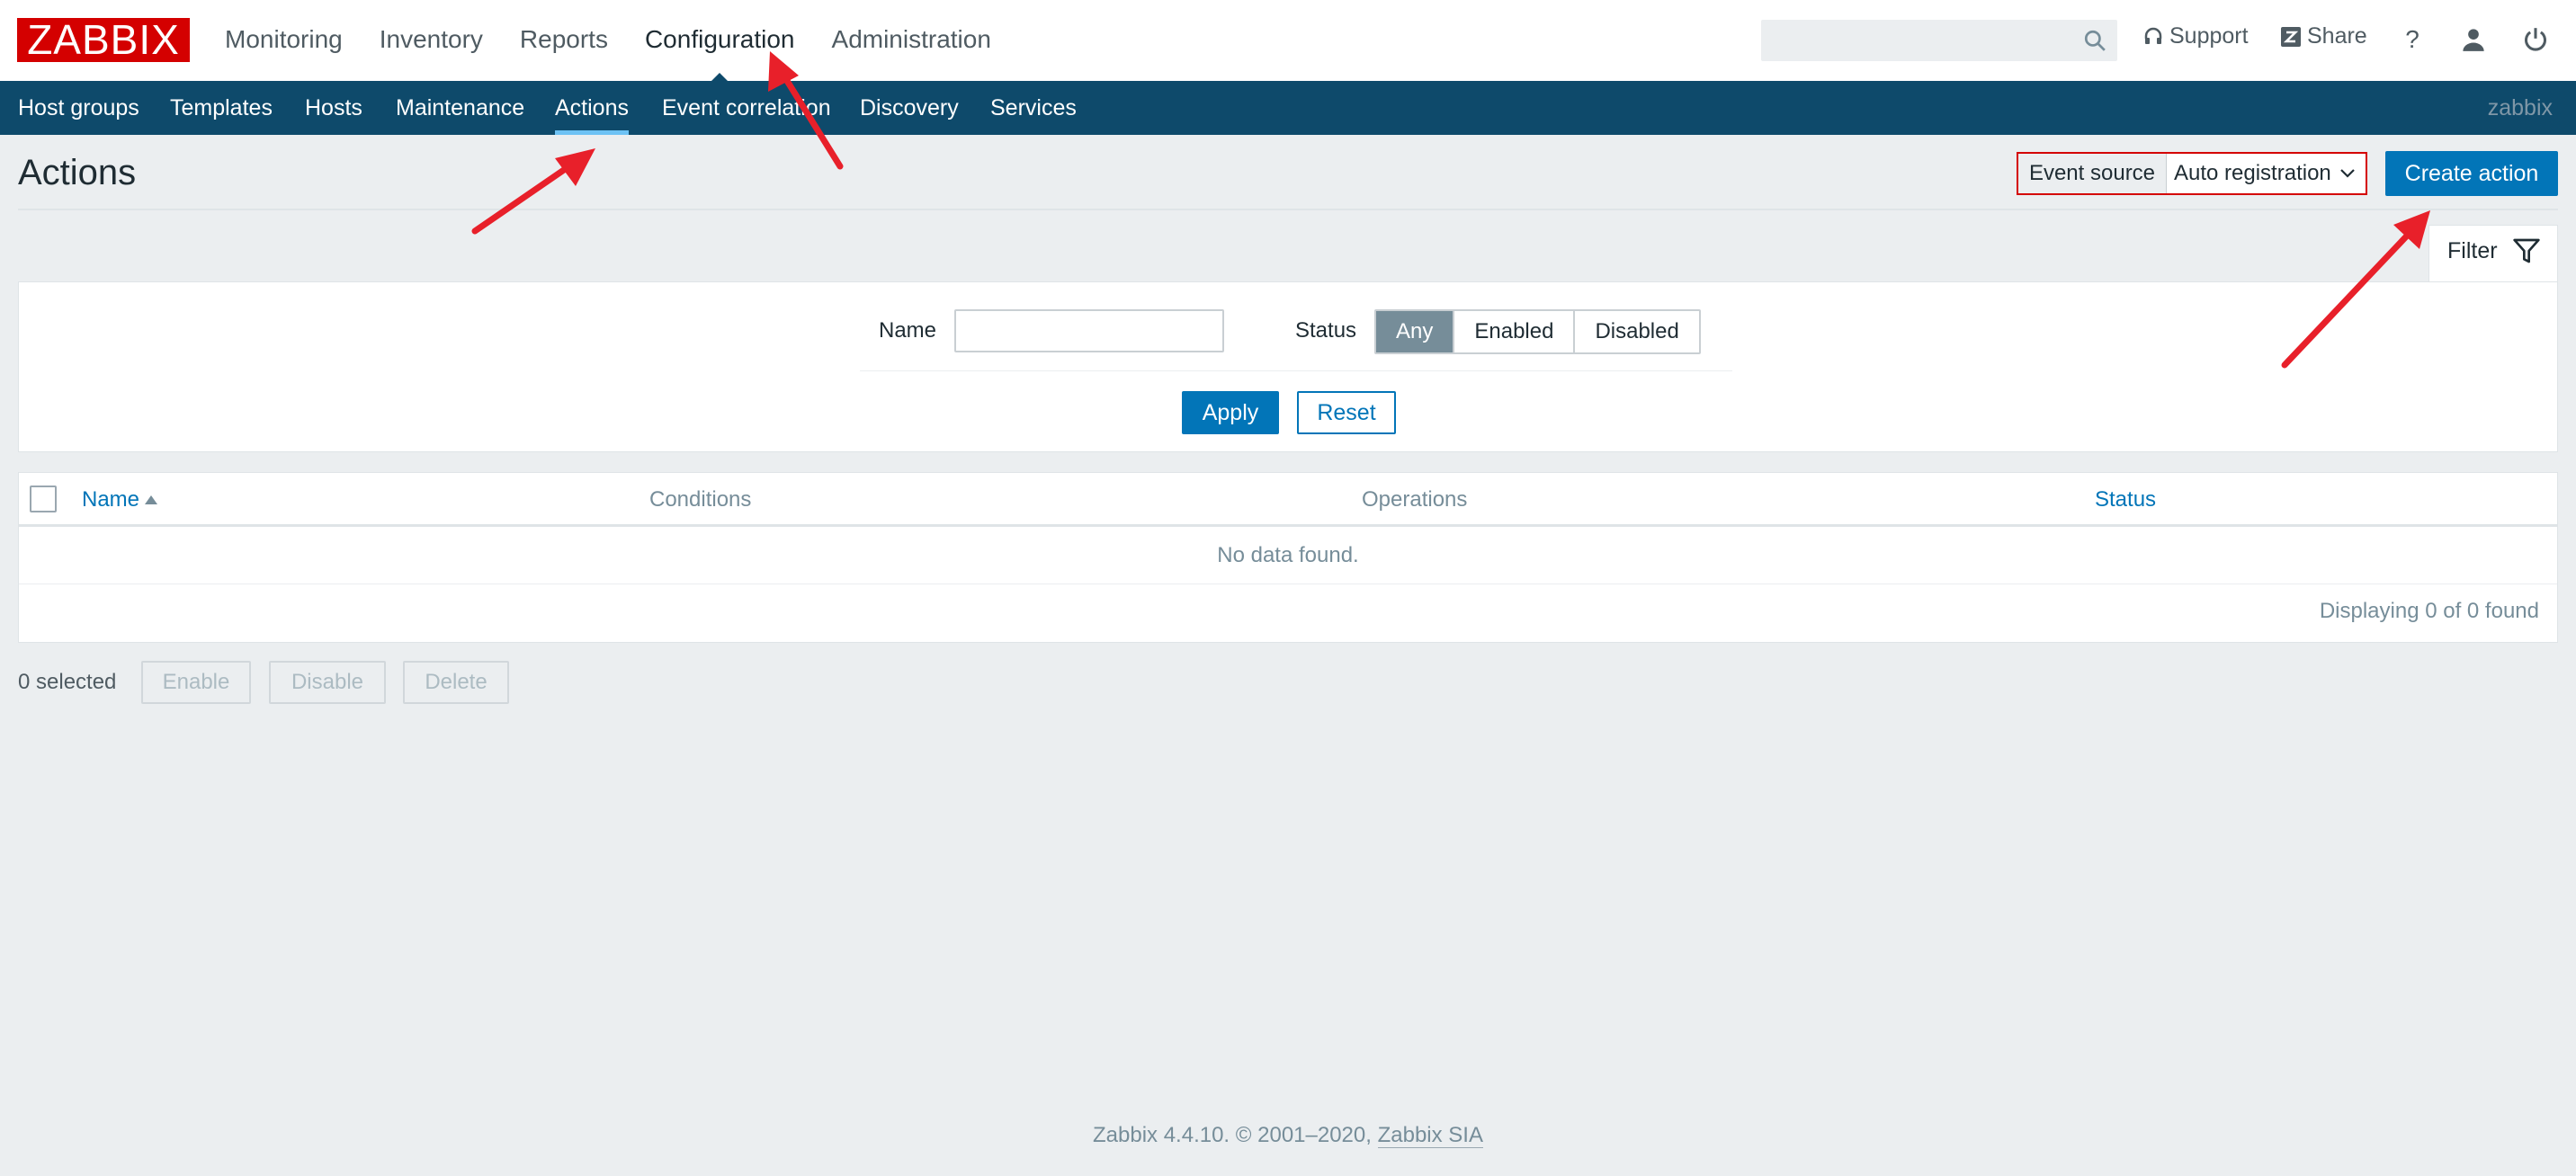 The width and height of the screenshot is (2576, 1176). What do you see at coordinates (909, 108) in the screenshot?
I see `sub-menu-item-discovery: Discovery` at bounding box center [909, 108].